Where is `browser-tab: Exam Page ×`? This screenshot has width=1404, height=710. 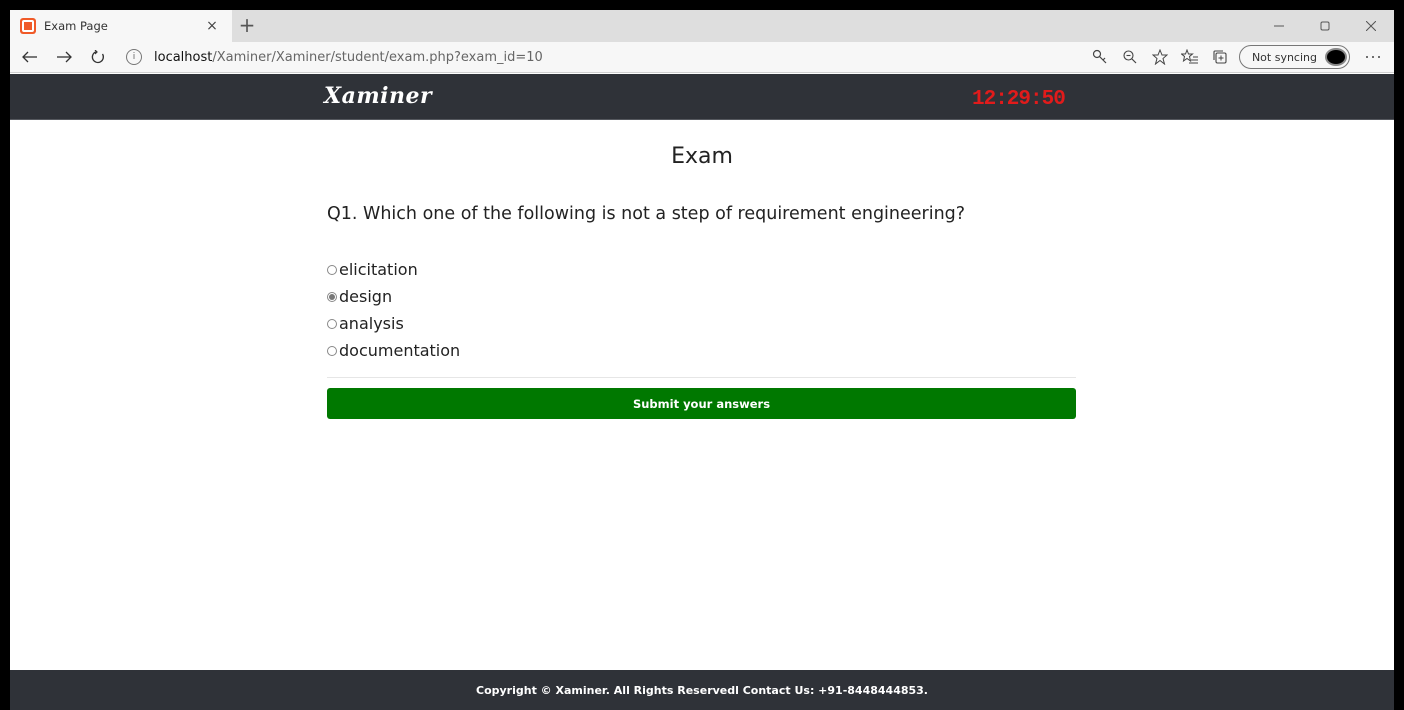 browser-tab: Exam Page × is located at coordinates (121, 26).